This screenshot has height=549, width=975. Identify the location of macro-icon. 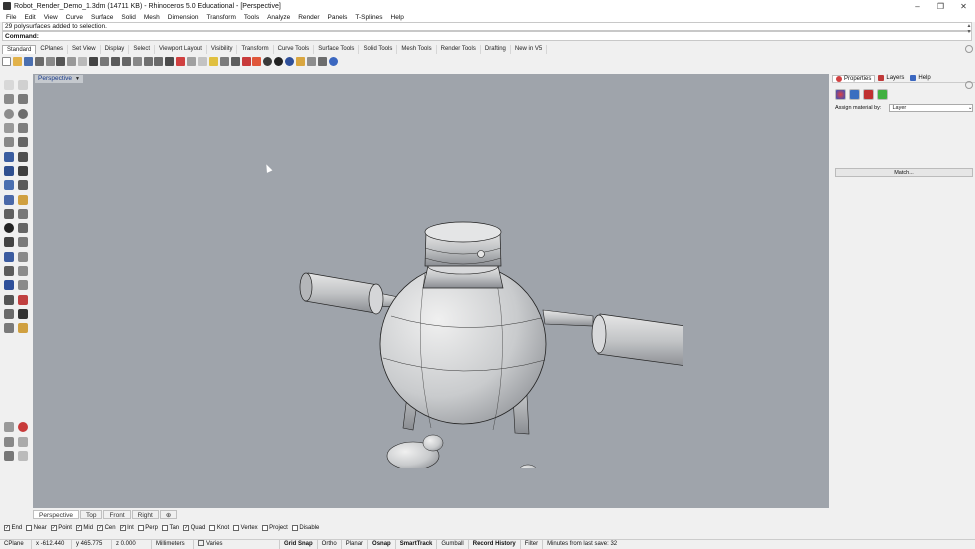
(322, 61).